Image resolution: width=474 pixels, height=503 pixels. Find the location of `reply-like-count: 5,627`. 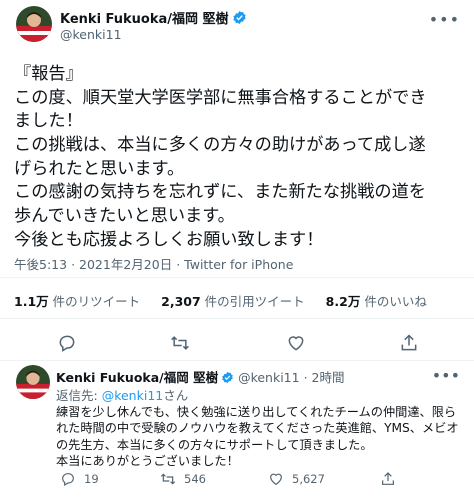

reply-like-count: 5,627 is located at coordinates (308, 479).